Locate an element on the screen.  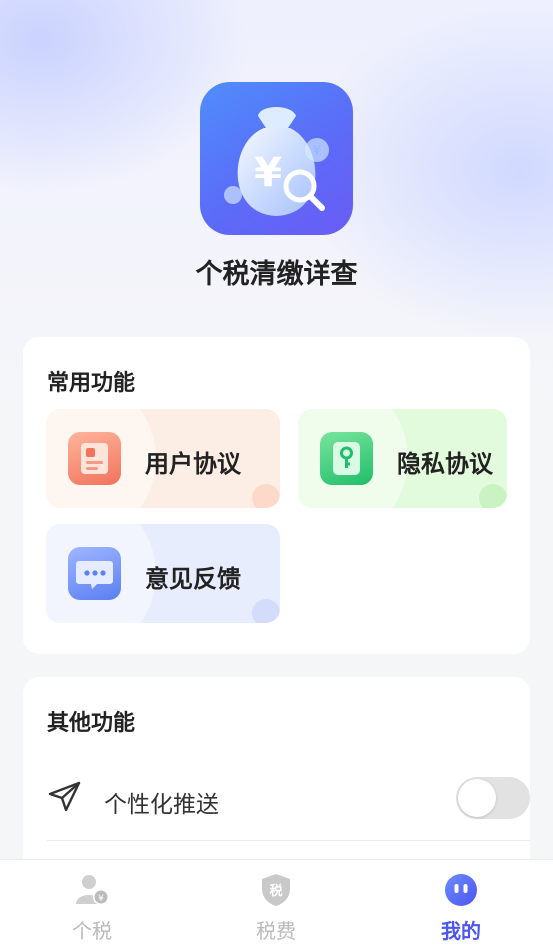
user-agreement-label: 用户协议 is located at coordinates (193, 464).